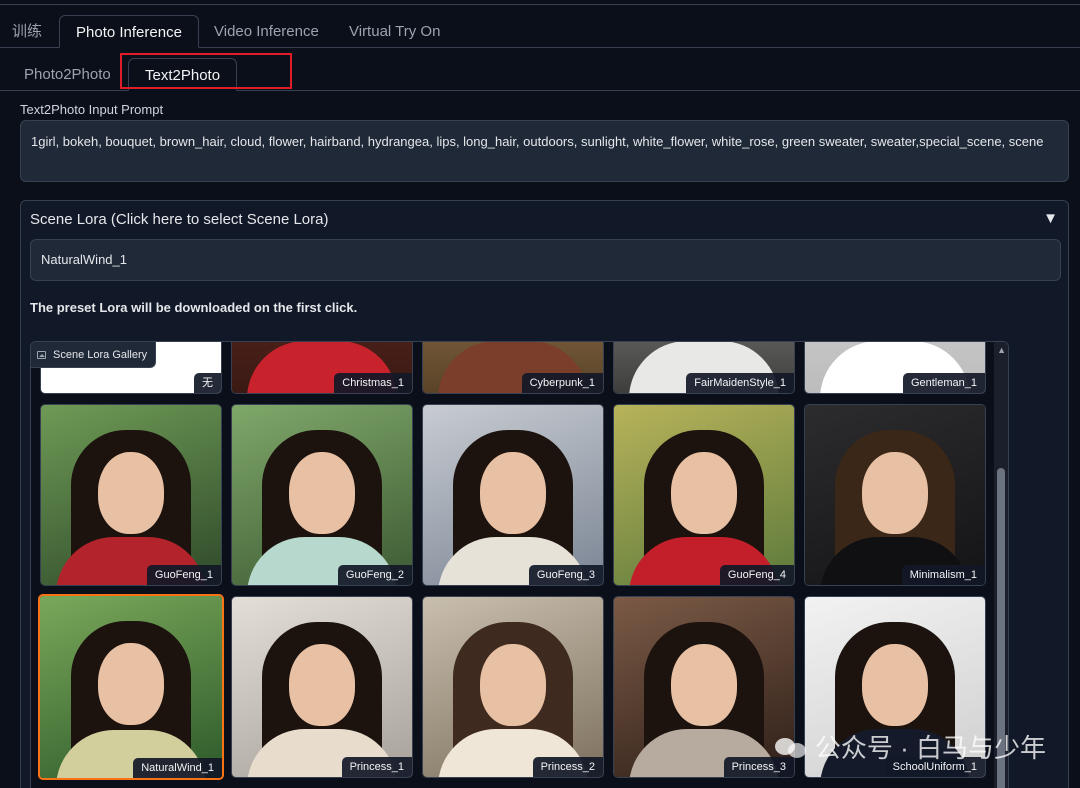  I want to click on scroll-up-icon: ▲, so click(1001, 350).